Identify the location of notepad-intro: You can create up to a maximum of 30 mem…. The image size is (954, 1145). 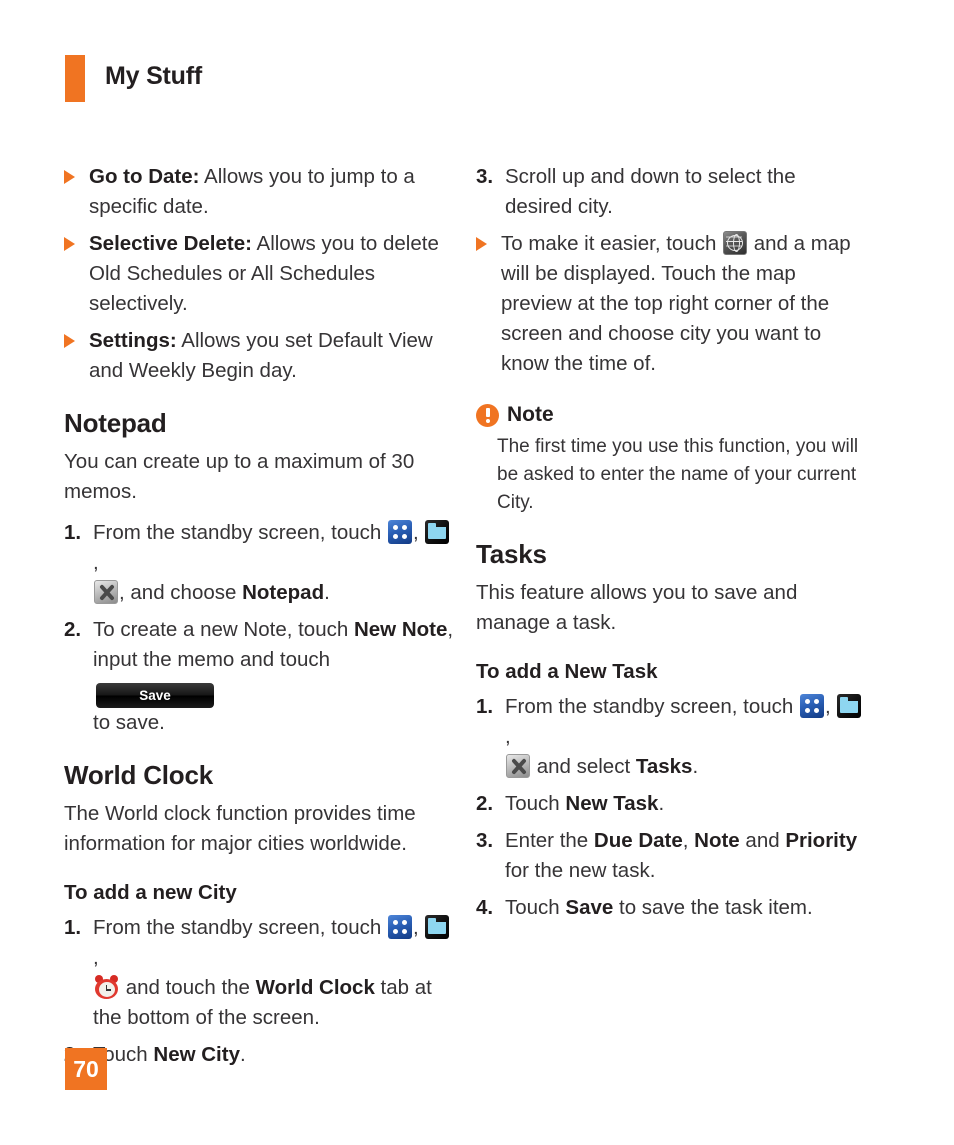
(239, 476).